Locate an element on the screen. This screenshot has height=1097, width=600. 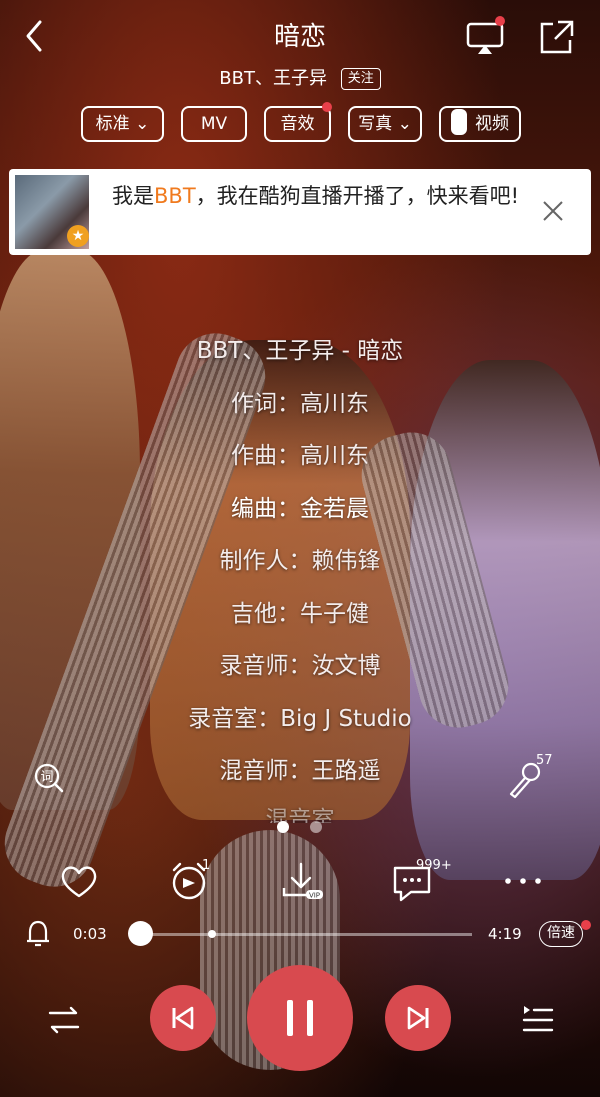
lyric-line: 录音师：汝文博 is located at coordinates (300, 666).